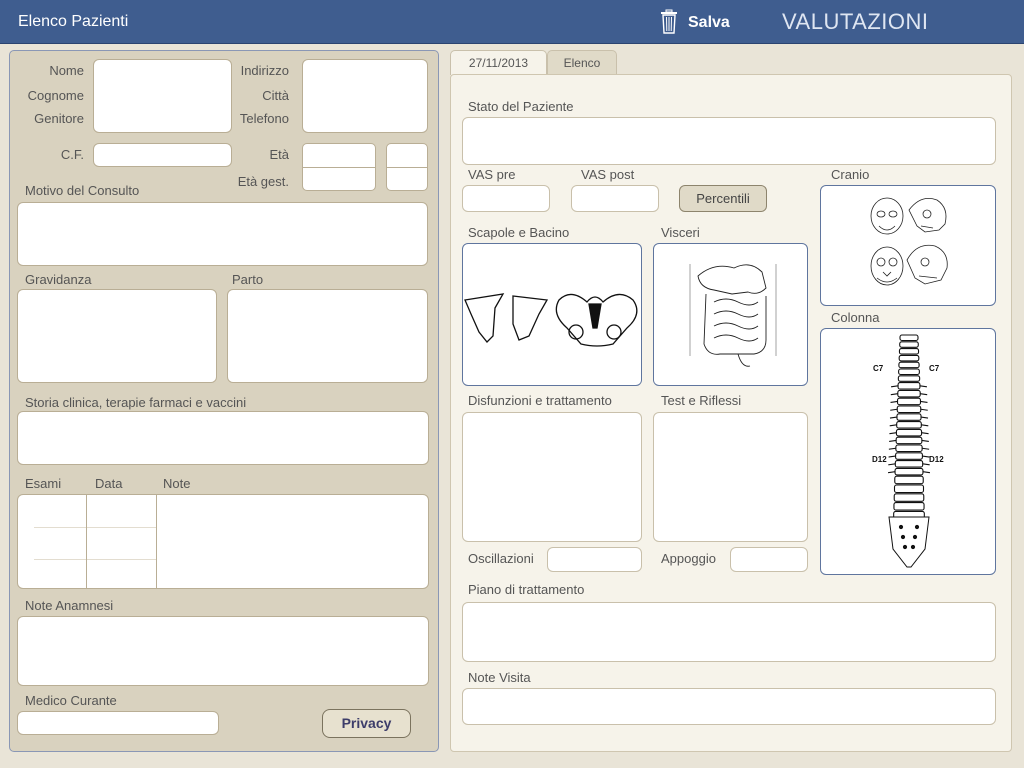 Image resolution: width=1024 pixels, height=768 pixels. Describe the element at coordinates (498, 62) in the screenshot. I see `tab-date: 27/11/2013` at that location.